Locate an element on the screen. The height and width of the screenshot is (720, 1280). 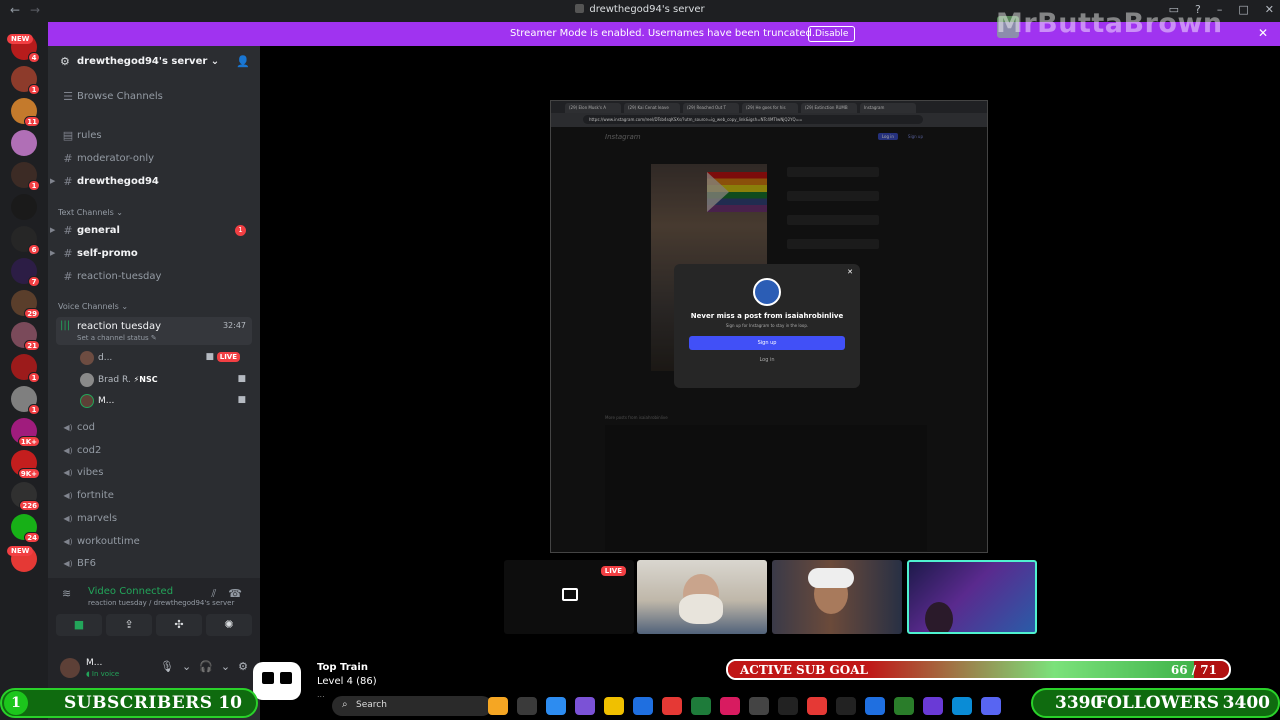
browser-tab: (29) Reached Out T is located at coordinates (711, 108).